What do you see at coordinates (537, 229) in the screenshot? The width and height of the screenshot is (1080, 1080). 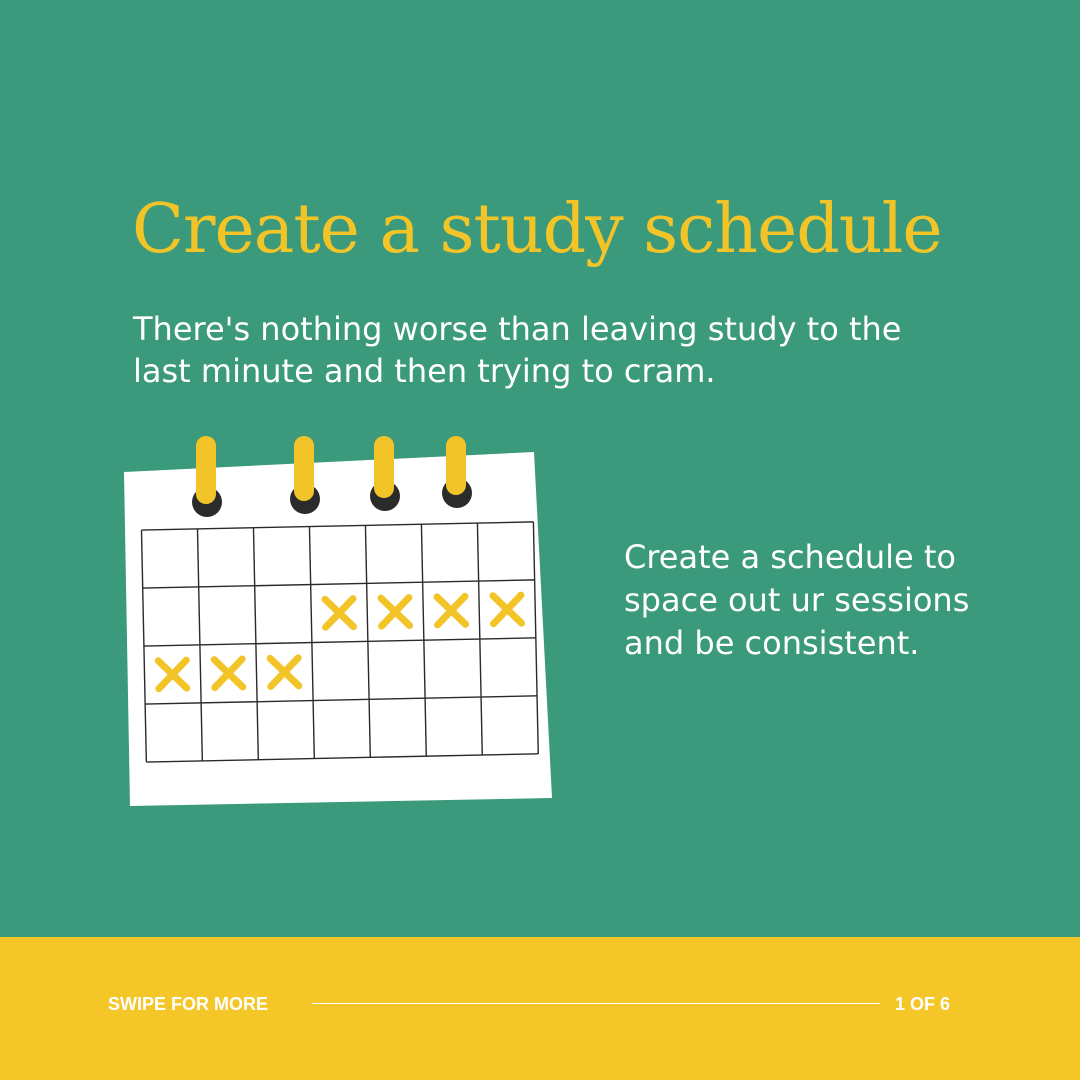 I see `slide-title: Create a study schedule` at bounding box center [537, 229].